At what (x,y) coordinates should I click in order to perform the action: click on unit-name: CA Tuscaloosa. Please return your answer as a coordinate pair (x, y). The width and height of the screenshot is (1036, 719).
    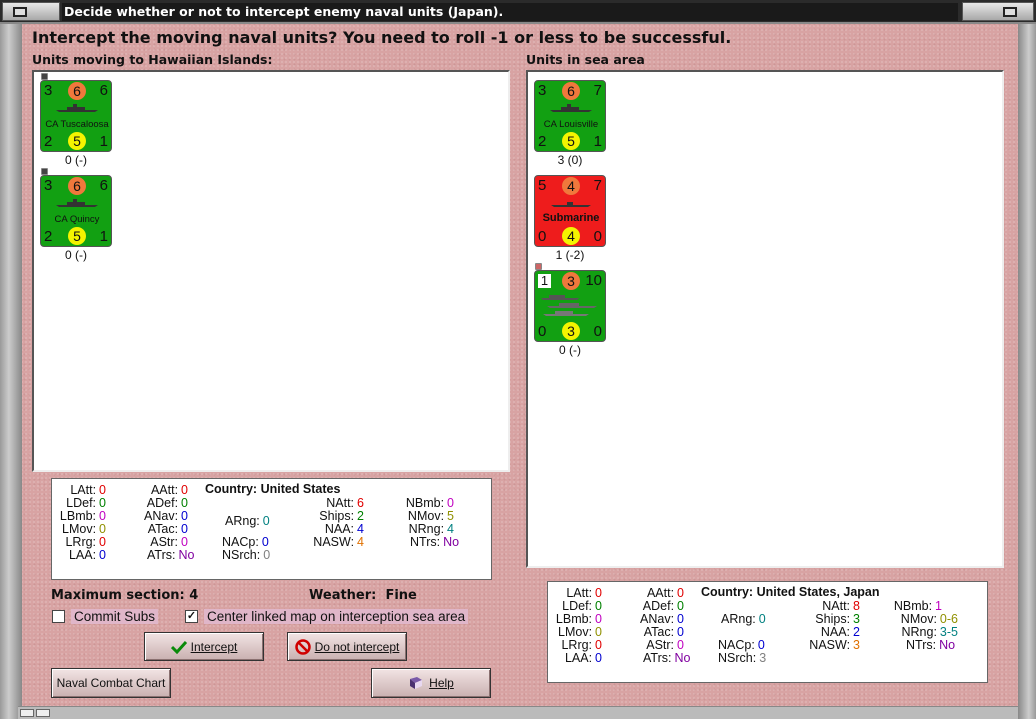
    Looking at the image, I should click on (77, 124).